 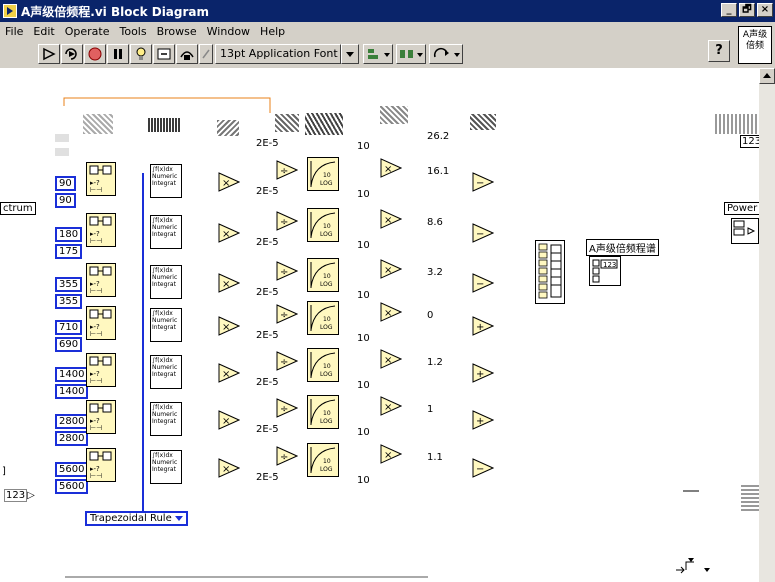 I want to click on minimize-button: _, so click(x=729, y=10).